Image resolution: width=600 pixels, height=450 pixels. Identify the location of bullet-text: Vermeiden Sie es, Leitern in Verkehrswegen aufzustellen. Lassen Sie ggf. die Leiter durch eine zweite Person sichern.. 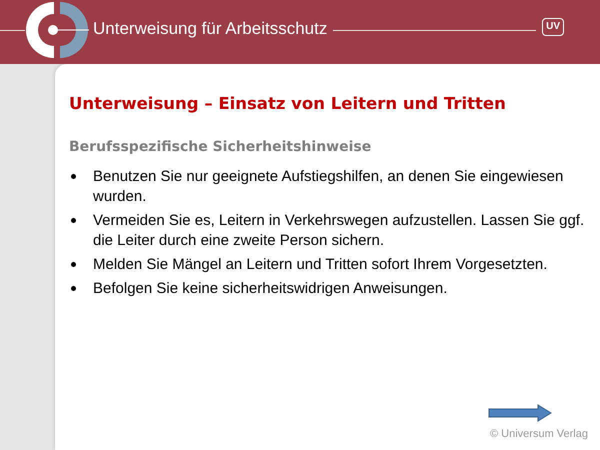
(339, 231).